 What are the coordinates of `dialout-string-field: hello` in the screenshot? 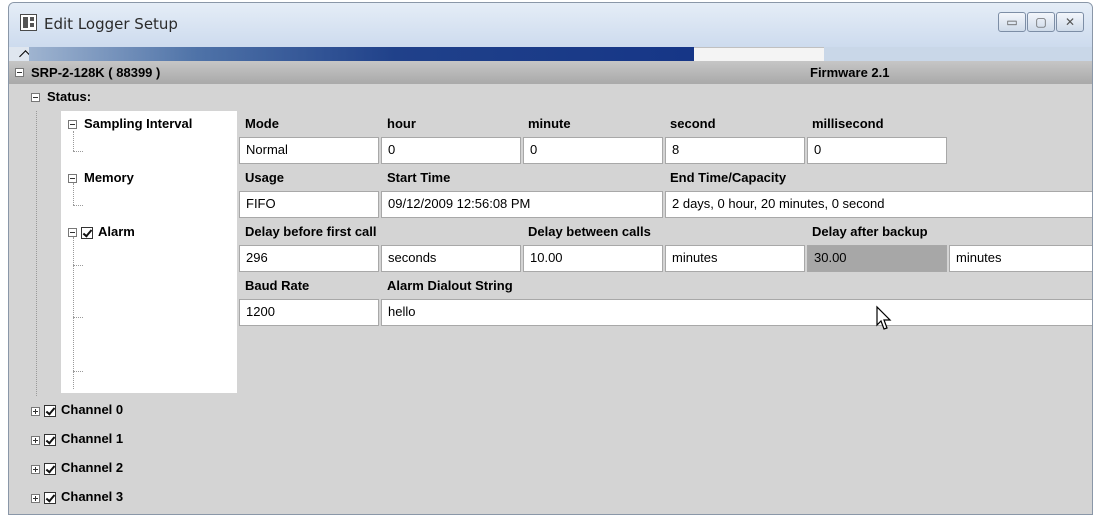 It's located at (736, 312).